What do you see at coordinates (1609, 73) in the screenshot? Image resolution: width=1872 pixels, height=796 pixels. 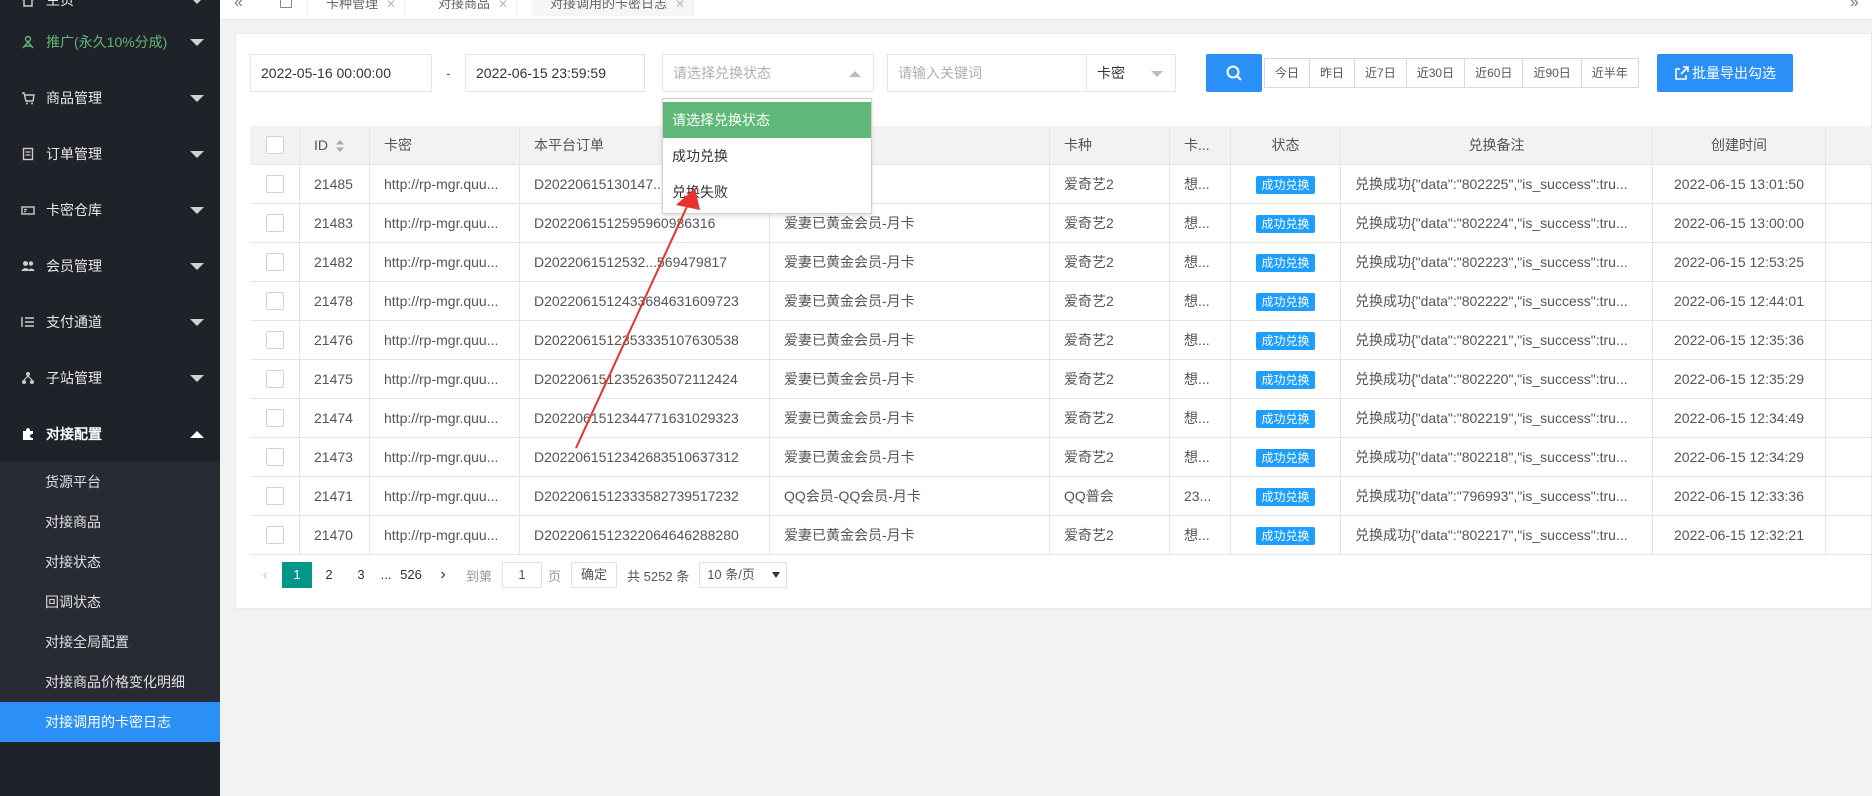 I see `quick-range-half-year: 近半年` at bounding box center [1609, 73].